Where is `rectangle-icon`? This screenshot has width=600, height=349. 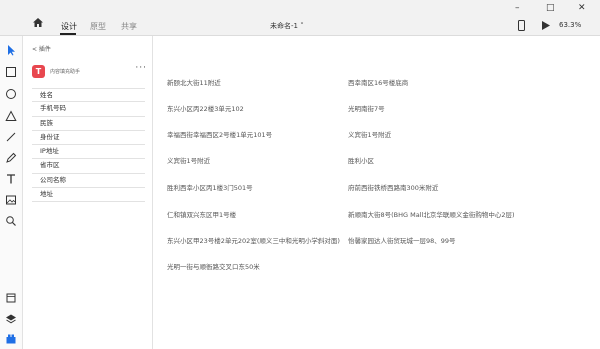
rectangle-icon is located at coordinates (11, 72).